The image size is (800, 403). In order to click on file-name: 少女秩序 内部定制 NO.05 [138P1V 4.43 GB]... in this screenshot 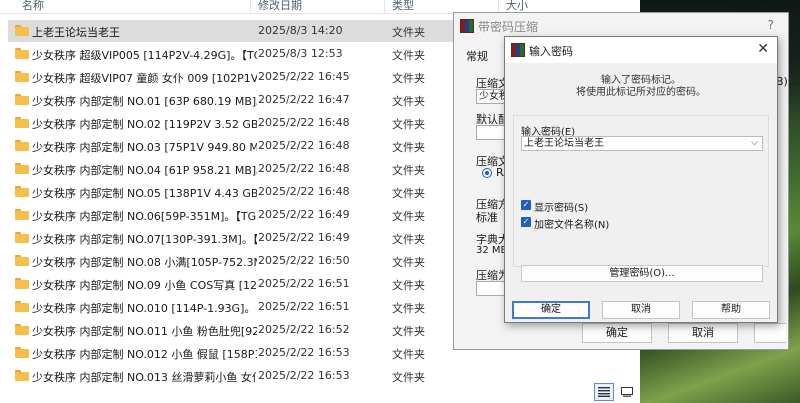, I will do `click(144, 193)`.